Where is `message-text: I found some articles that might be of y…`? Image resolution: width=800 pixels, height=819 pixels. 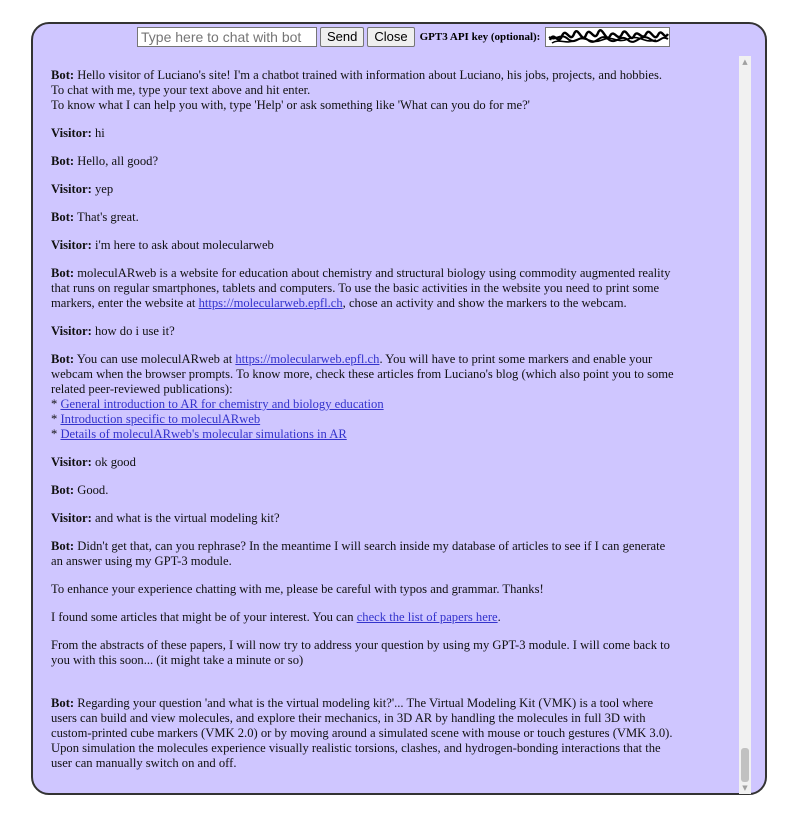
message-text: I found some articles that might be of y… is located at coordinates (204, 617).